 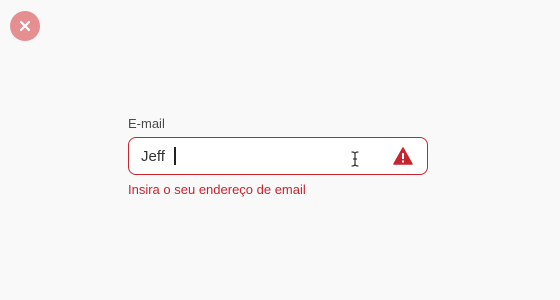 I want to click on email-error-message: Insira o seu endereço de email, so click(x=217, y=189).